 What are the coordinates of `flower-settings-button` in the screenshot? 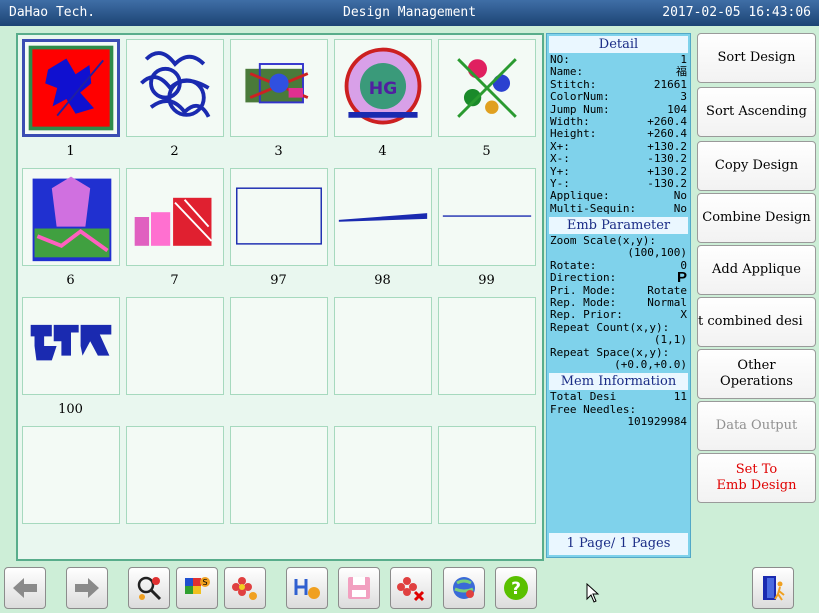 It's located at (245, 588).